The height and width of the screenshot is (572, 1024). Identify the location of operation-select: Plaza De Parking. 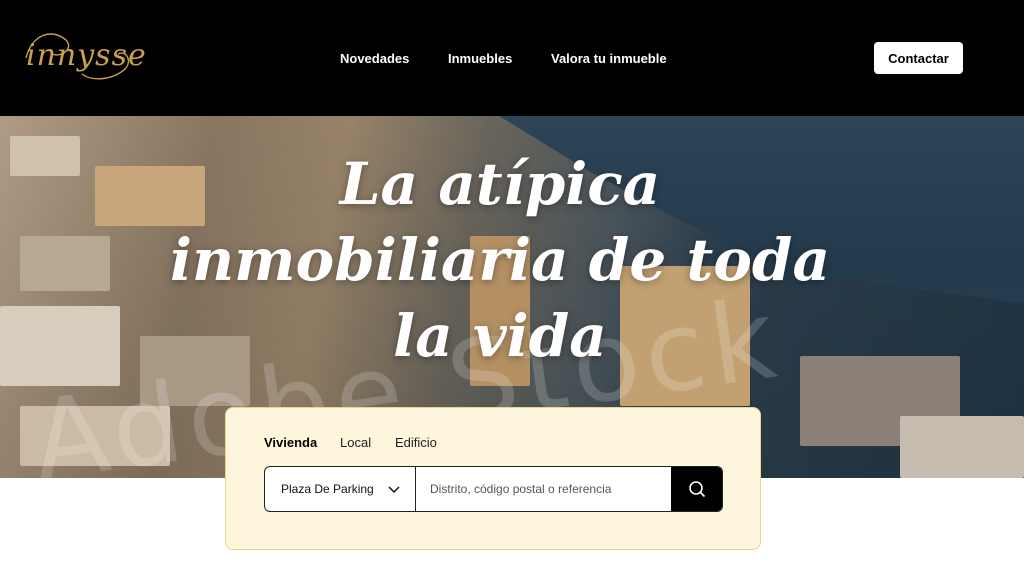
(340, 489).